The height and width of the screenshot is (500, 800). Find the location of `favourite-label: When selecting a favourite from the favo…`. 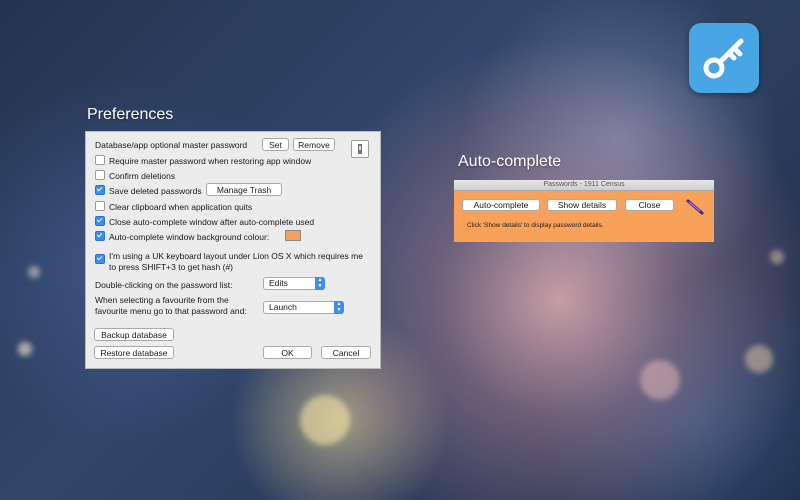

favourite-label: When selecting a favourite from the favo… is located at coordinates (171, 306).